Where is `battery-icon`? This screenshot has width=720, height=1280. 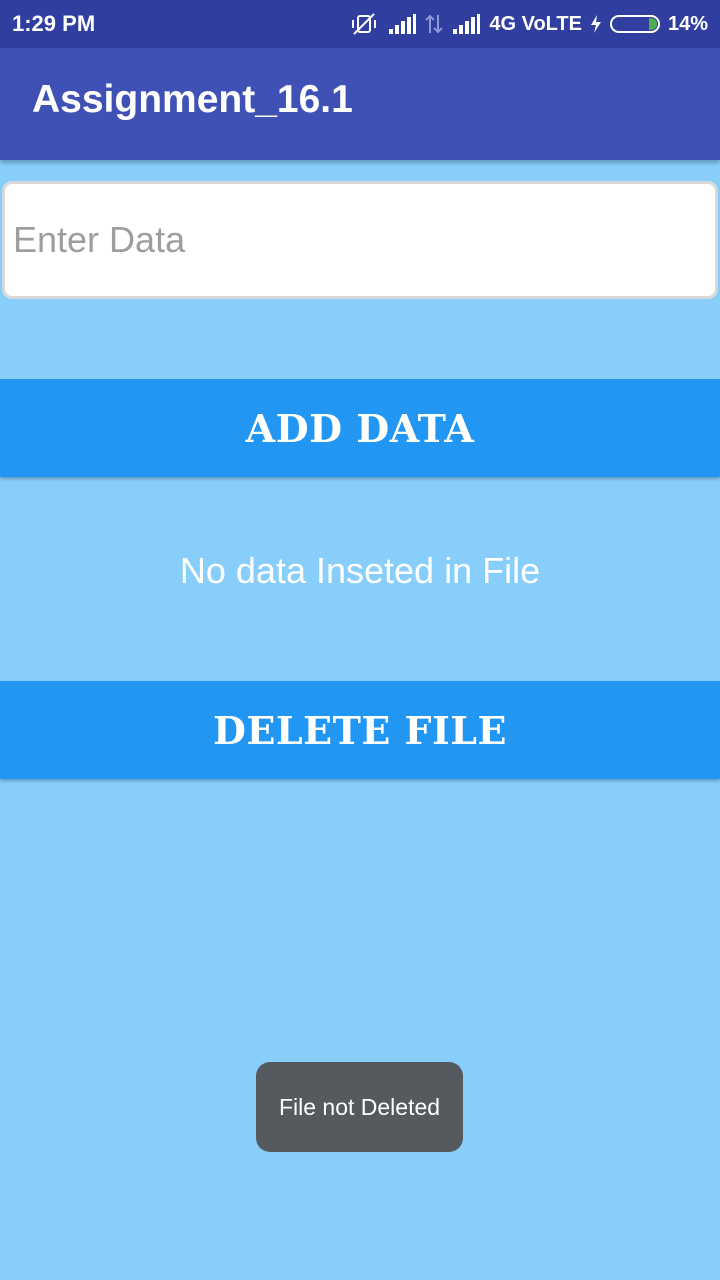 battery-icon is located at coordinates (634, 24).